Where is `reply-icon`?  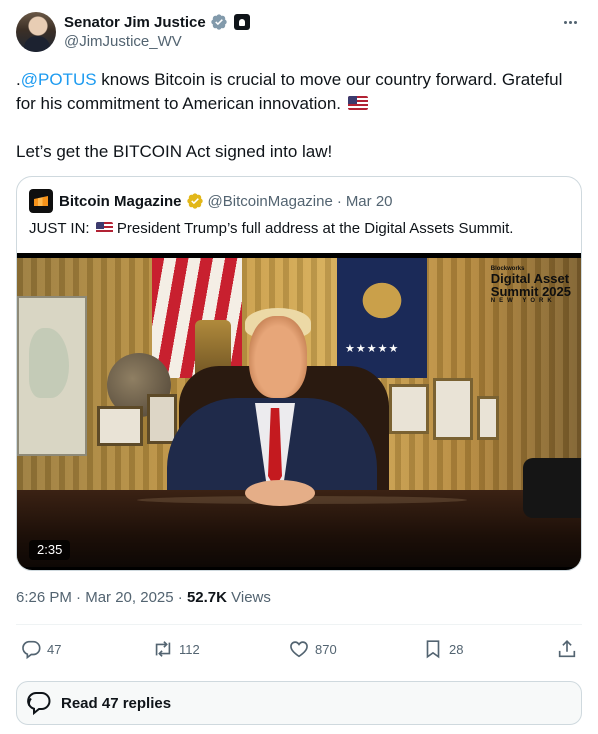
reply-icon is located at coordinates (31, 650).